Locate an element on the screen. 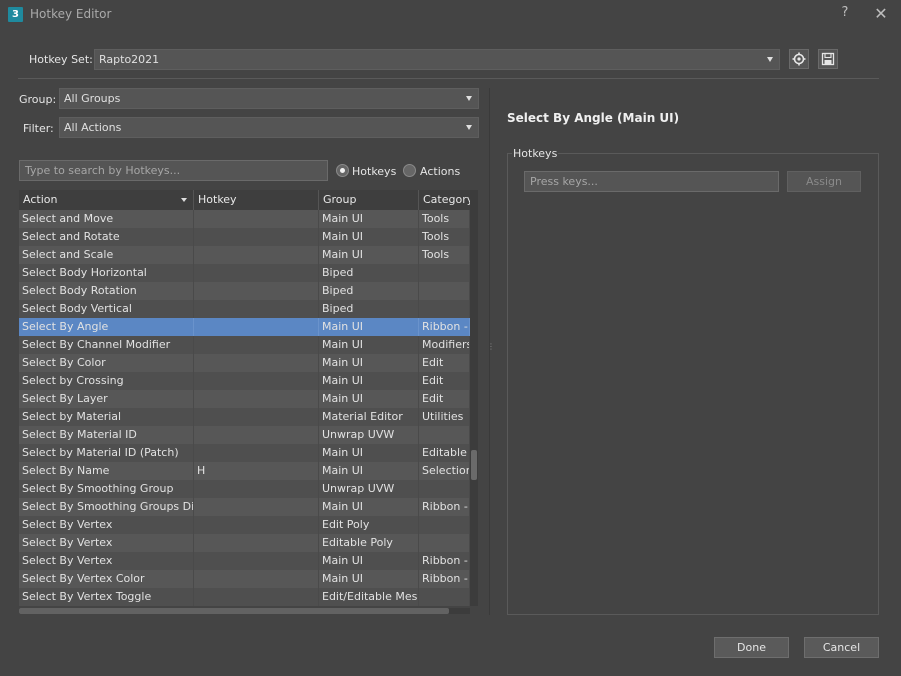 The width and height of the screenshot is (901, 676). table-row: Select Body Horizontal Biped is located at coordinates (244, 273).